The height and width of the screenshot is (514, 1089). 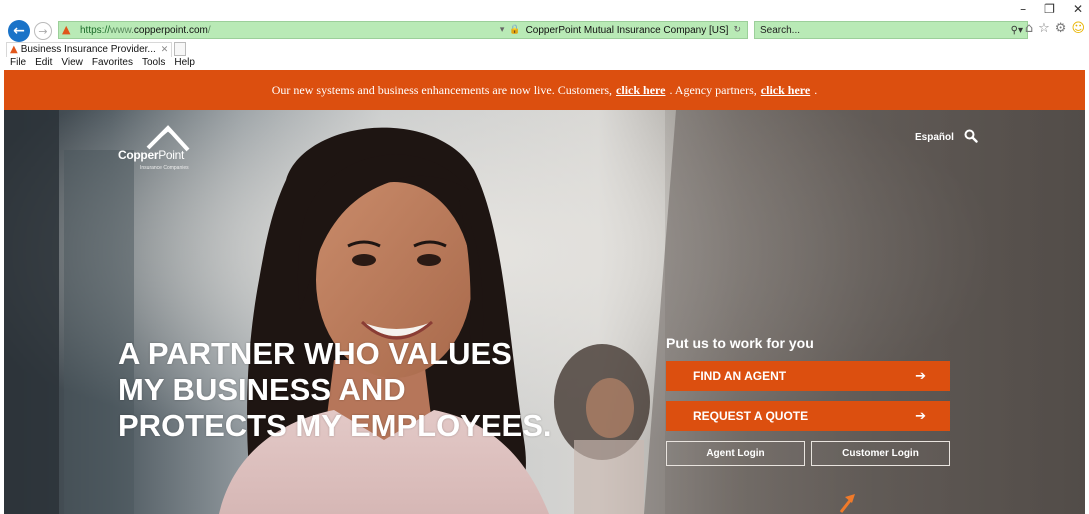 I want to click on menu-favorites: Favorites, so click(x=112, y=62).